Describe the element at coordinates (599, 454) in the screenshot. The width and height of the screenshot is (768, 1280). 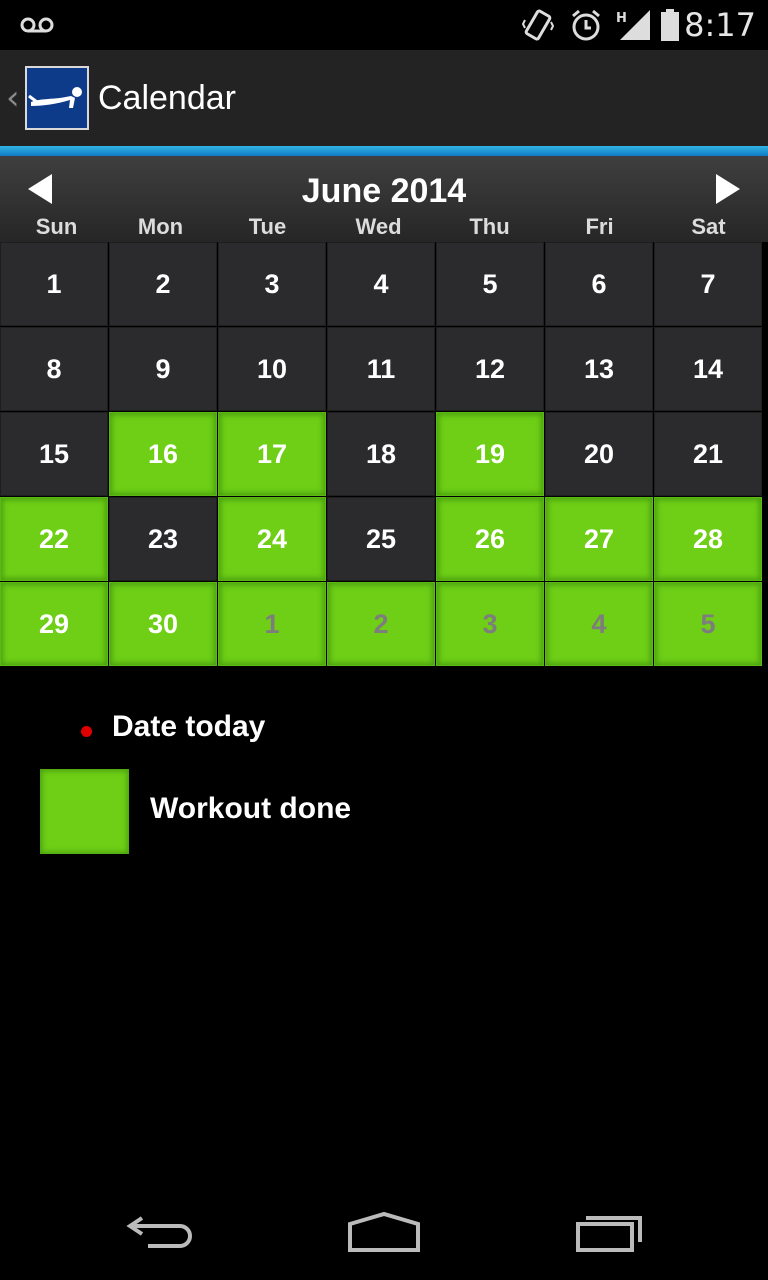
I see `day-cell: 20` at that location.